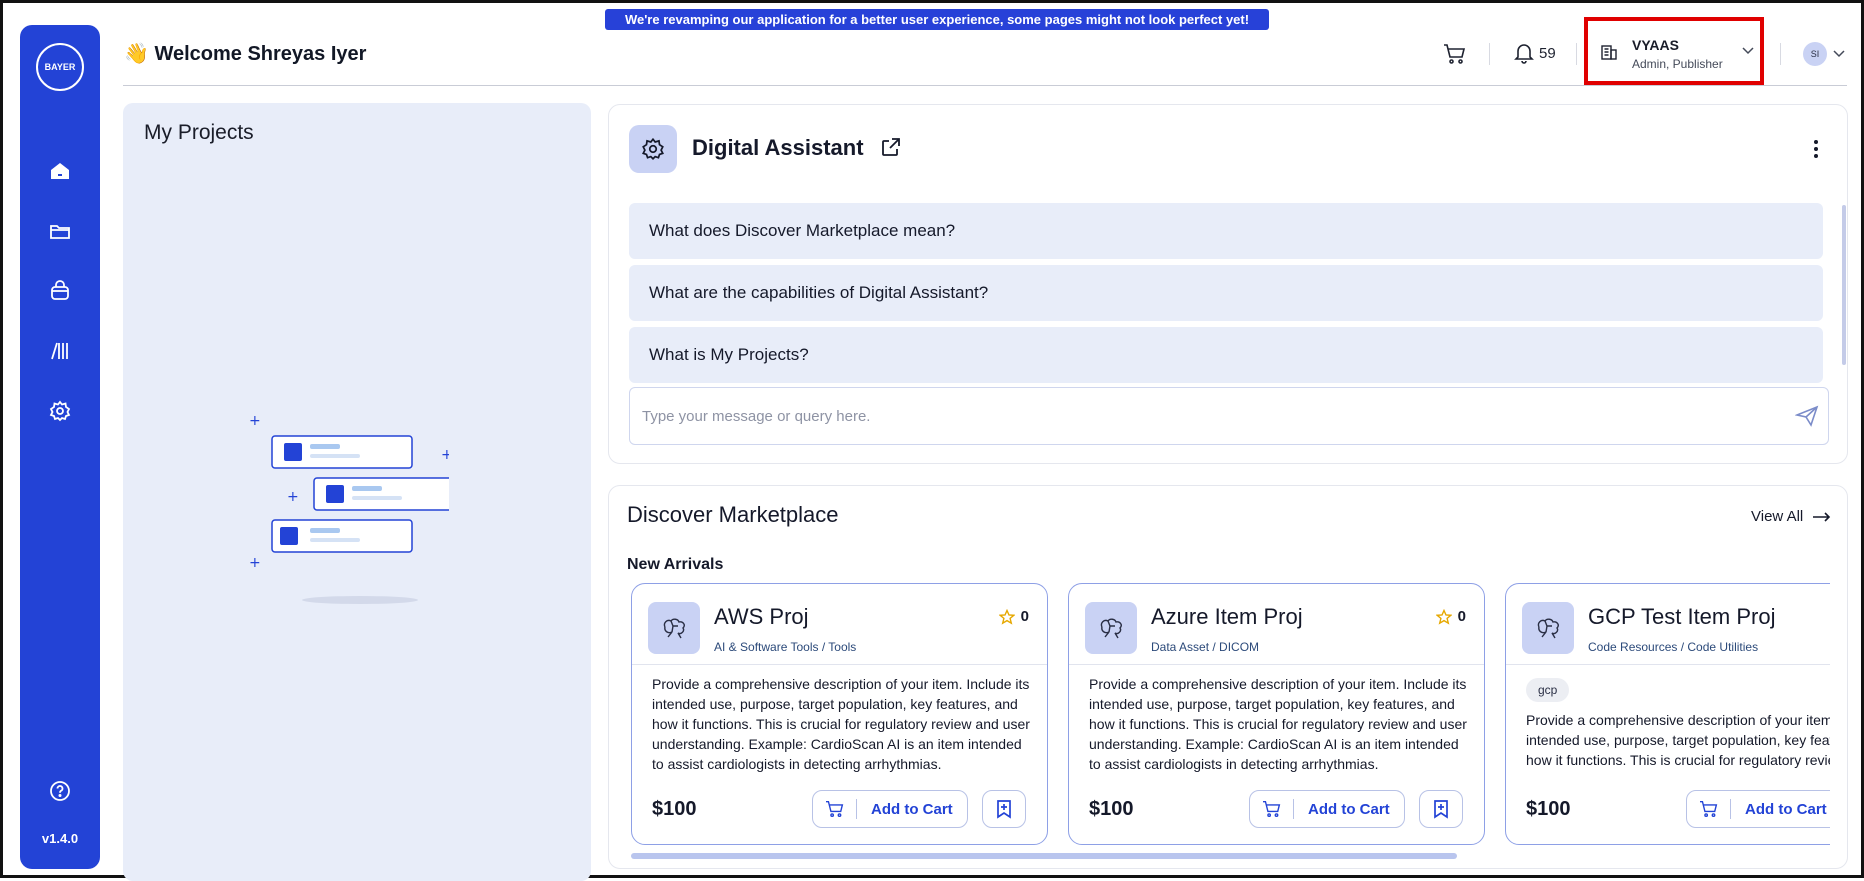 Image resolution: width=1864 pixels, height=881 pixels. I want to click on product-category: Data Asset / DICOM, so click(1205, 647).